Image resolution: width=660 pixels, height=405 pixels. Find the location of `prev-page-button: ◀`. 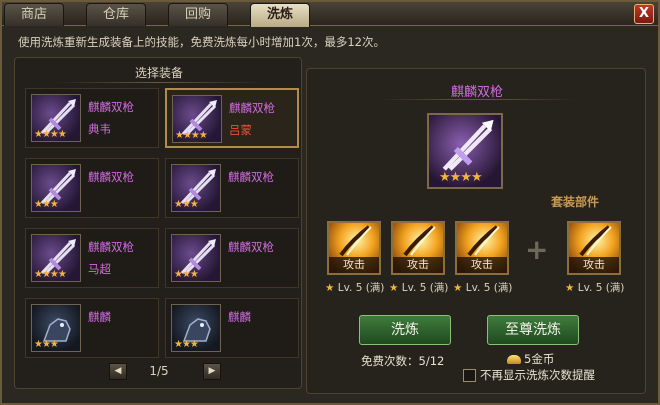

prev-page-button: ◀ is located at coordinates (118, 371).